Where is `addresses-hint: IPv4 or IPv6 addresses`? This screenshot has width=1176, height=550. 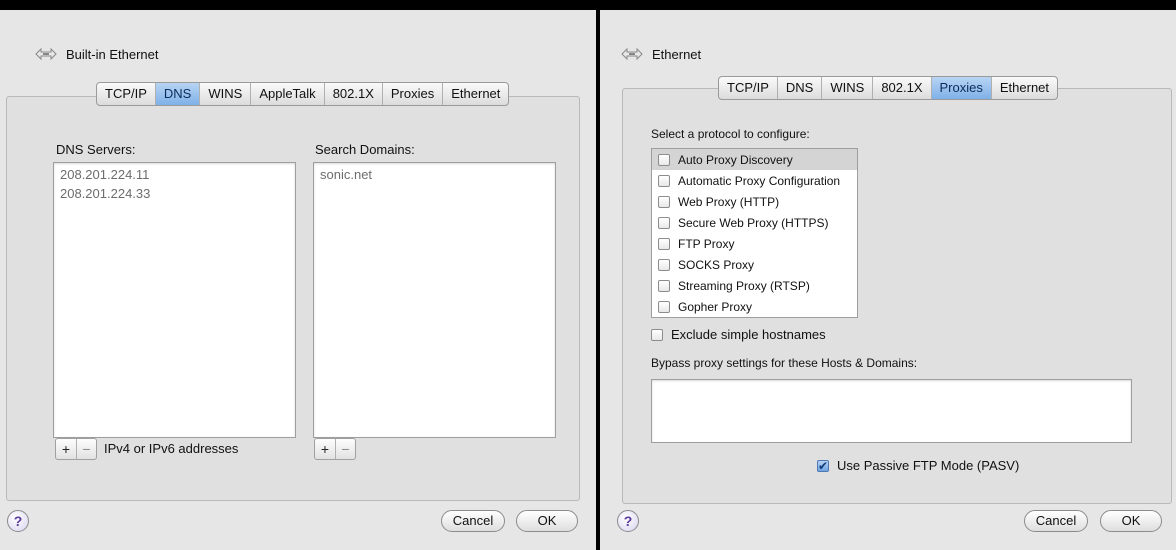
addresses-hint: IPv4 or IPv6 addresses is located at coordinates (171, 448).